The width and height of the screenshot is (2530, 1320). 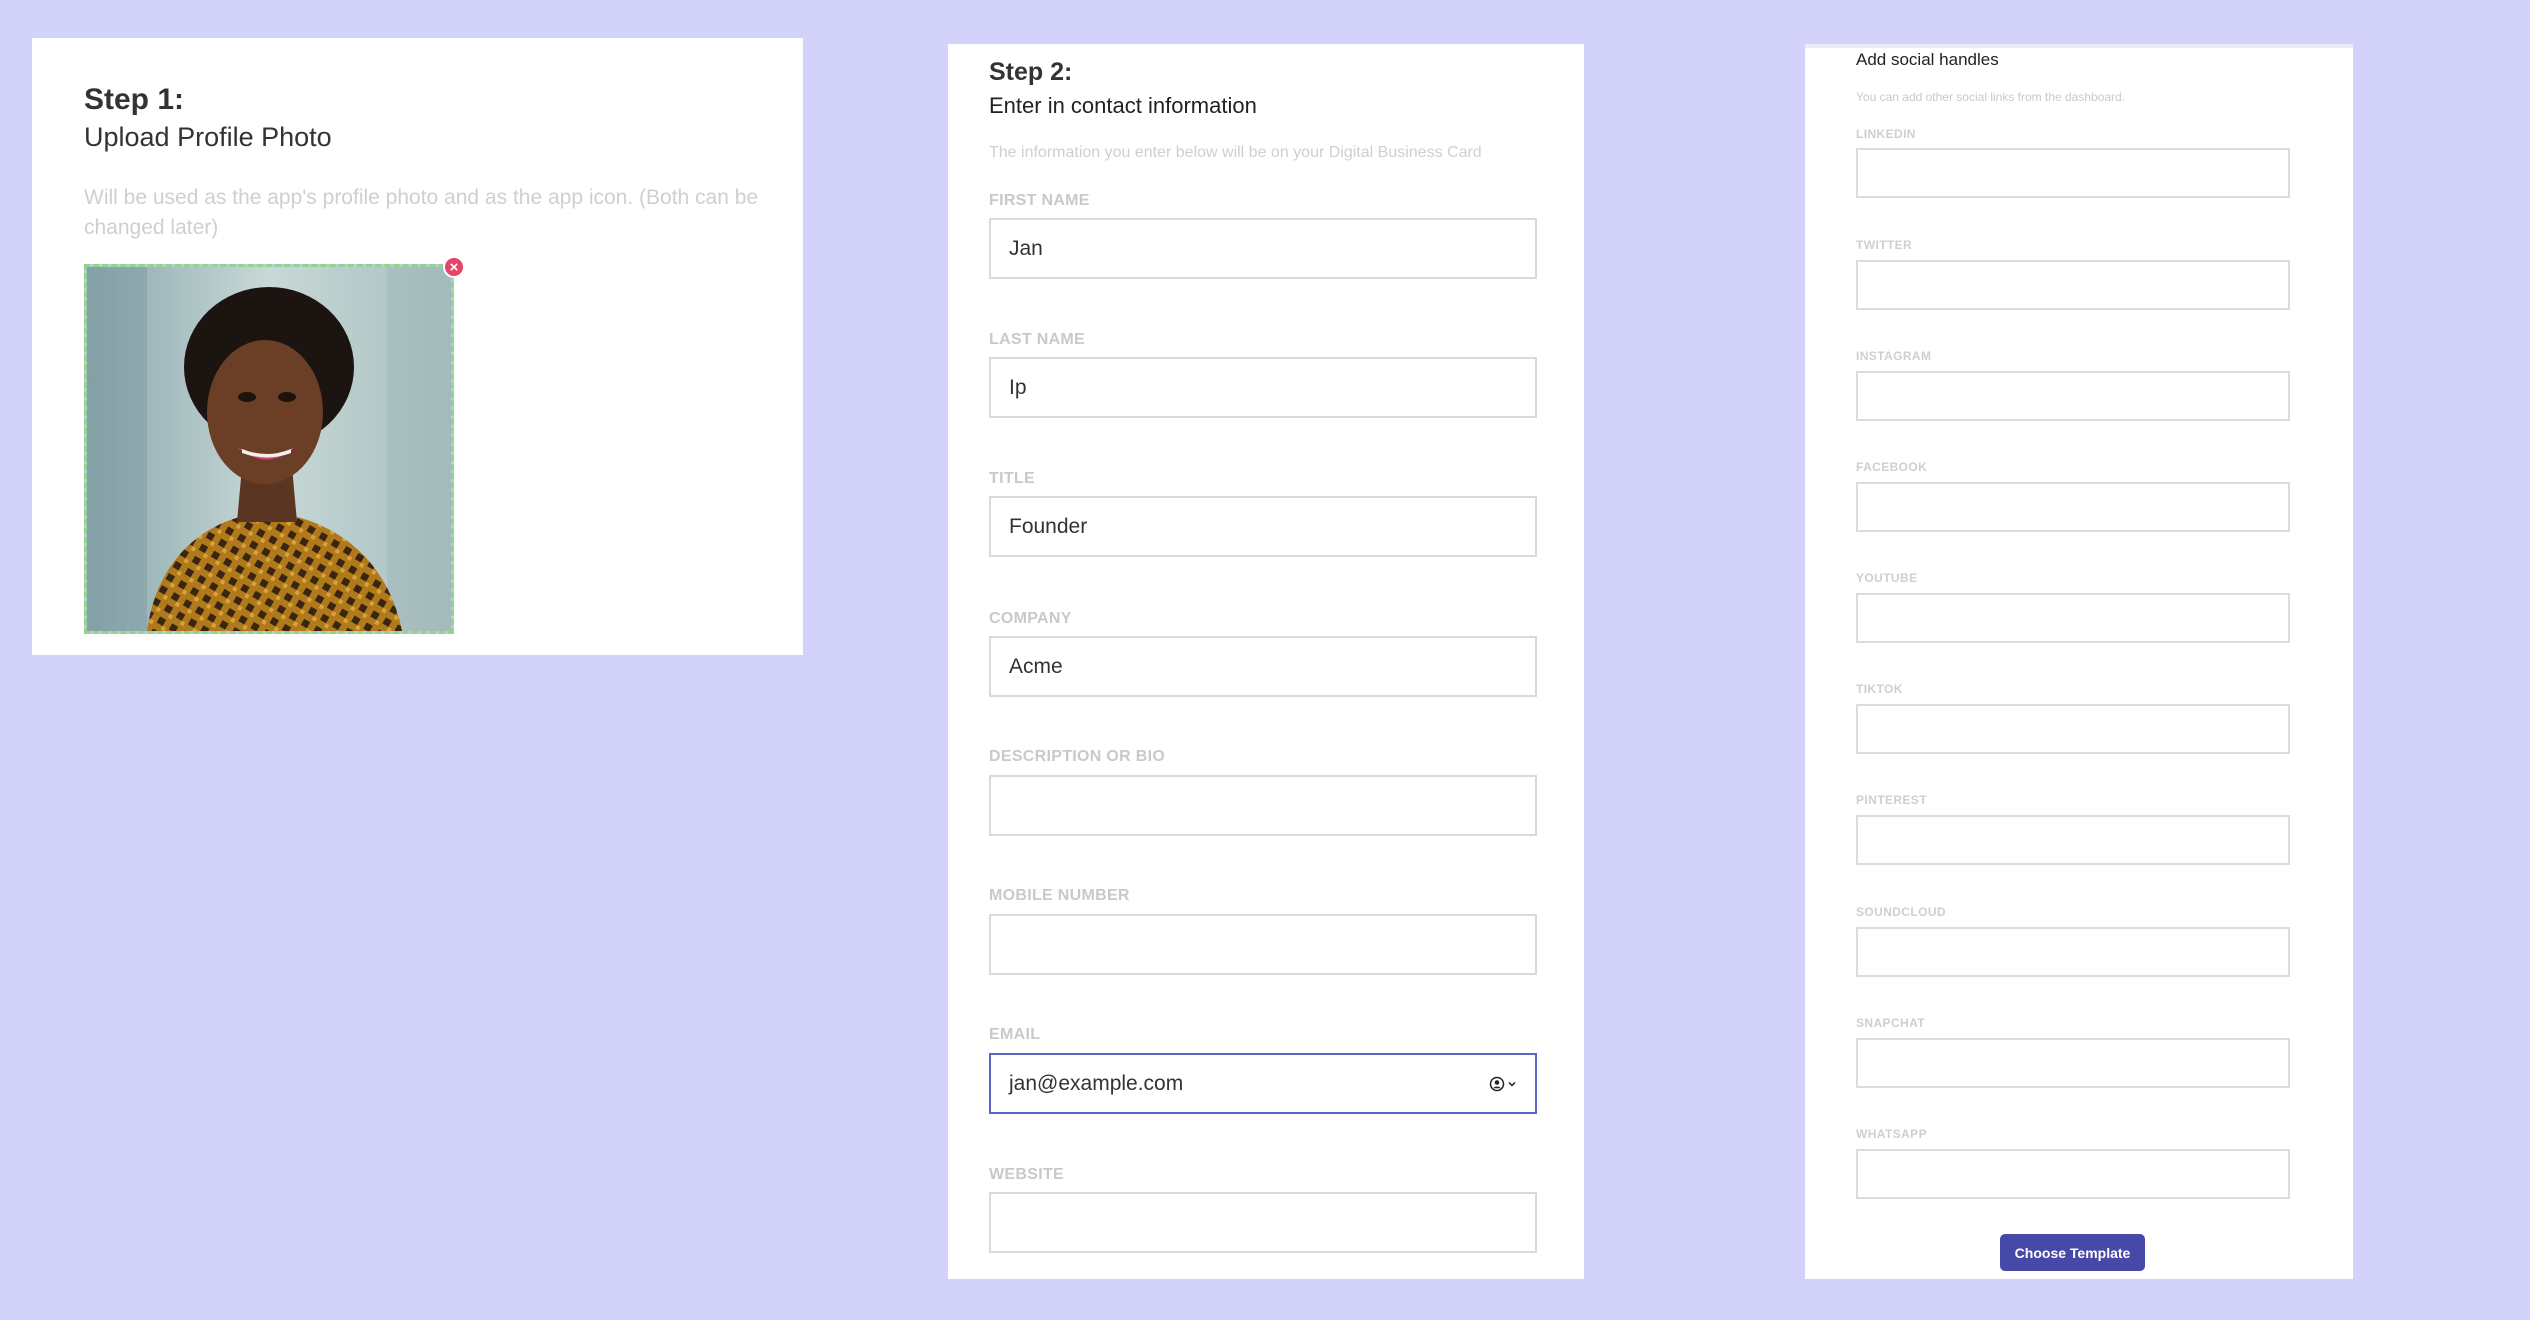 What do you see at coordinates (2073, 285) in the screenshot?
I see `twitter-input` at bounding box center [2073, 285].